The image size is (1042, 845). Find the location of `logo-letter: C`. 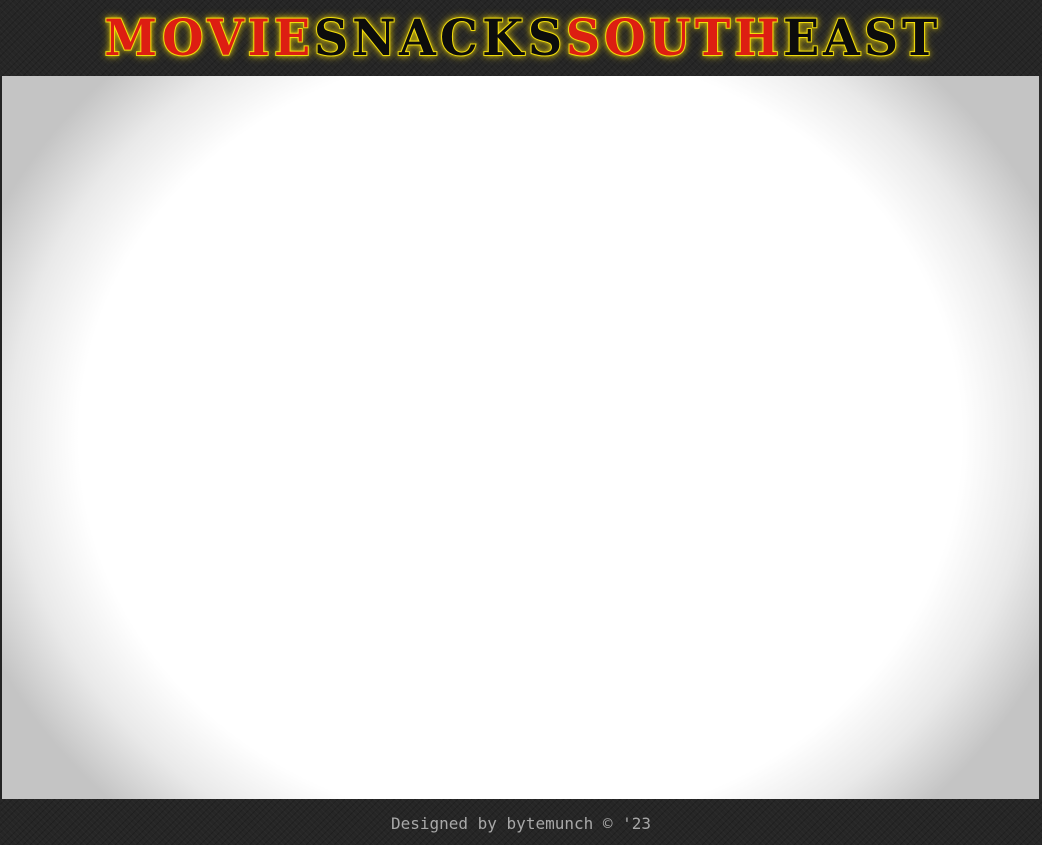

logo-letter: C is located at coordinates (459, 37).